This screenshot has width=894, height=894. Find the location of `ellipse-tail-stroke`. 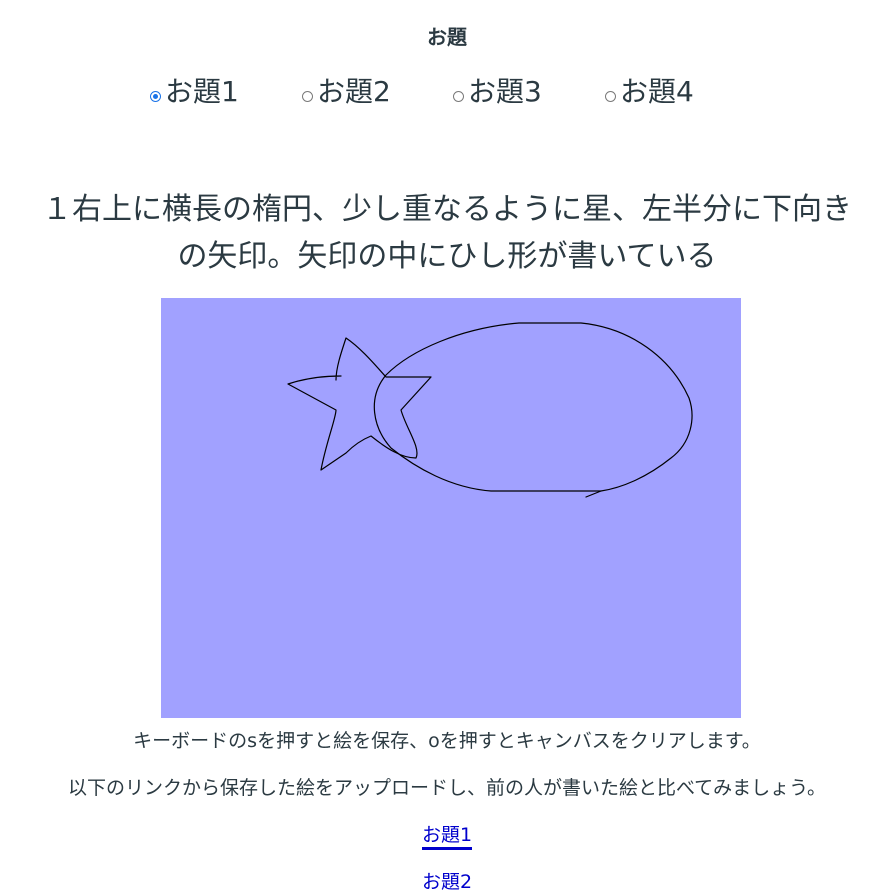

ellipse-tail-stroke is located at coordinates (593, 494).